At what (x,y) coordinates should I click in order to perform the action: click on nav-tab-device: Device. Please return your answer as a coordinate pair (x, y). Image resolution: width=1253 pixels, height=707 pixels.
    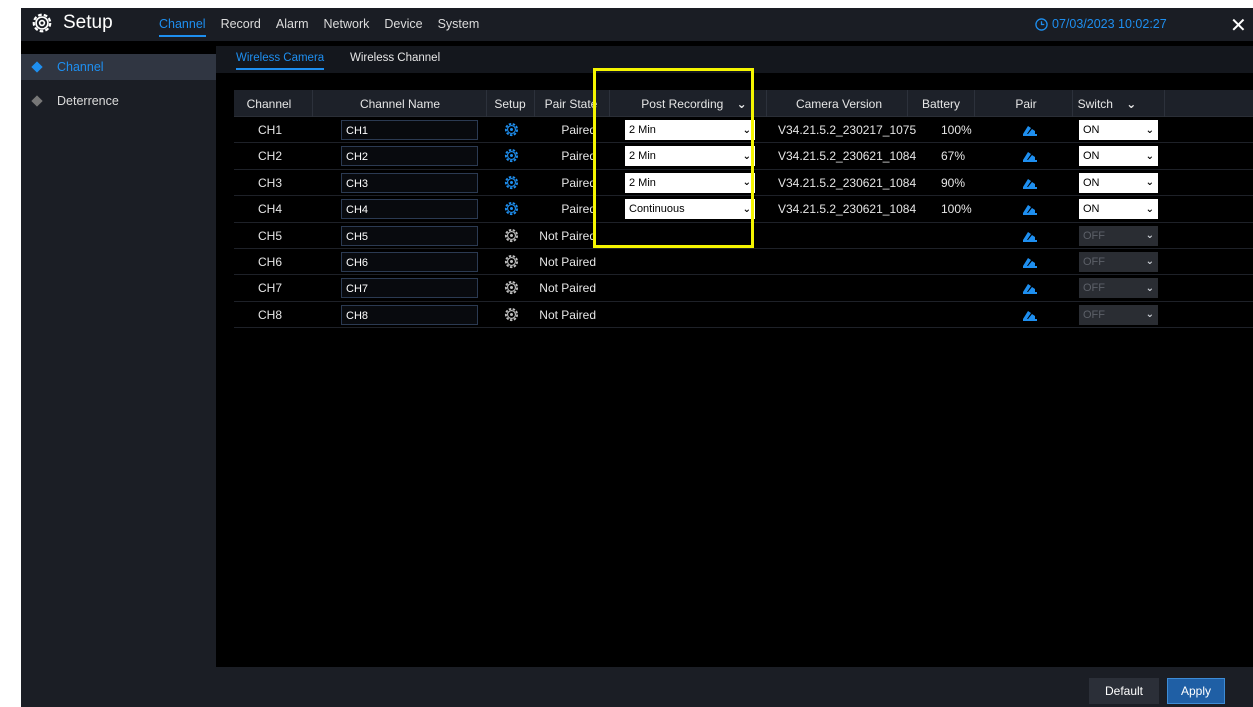
    Looking at the image, I should click on (403, 27).